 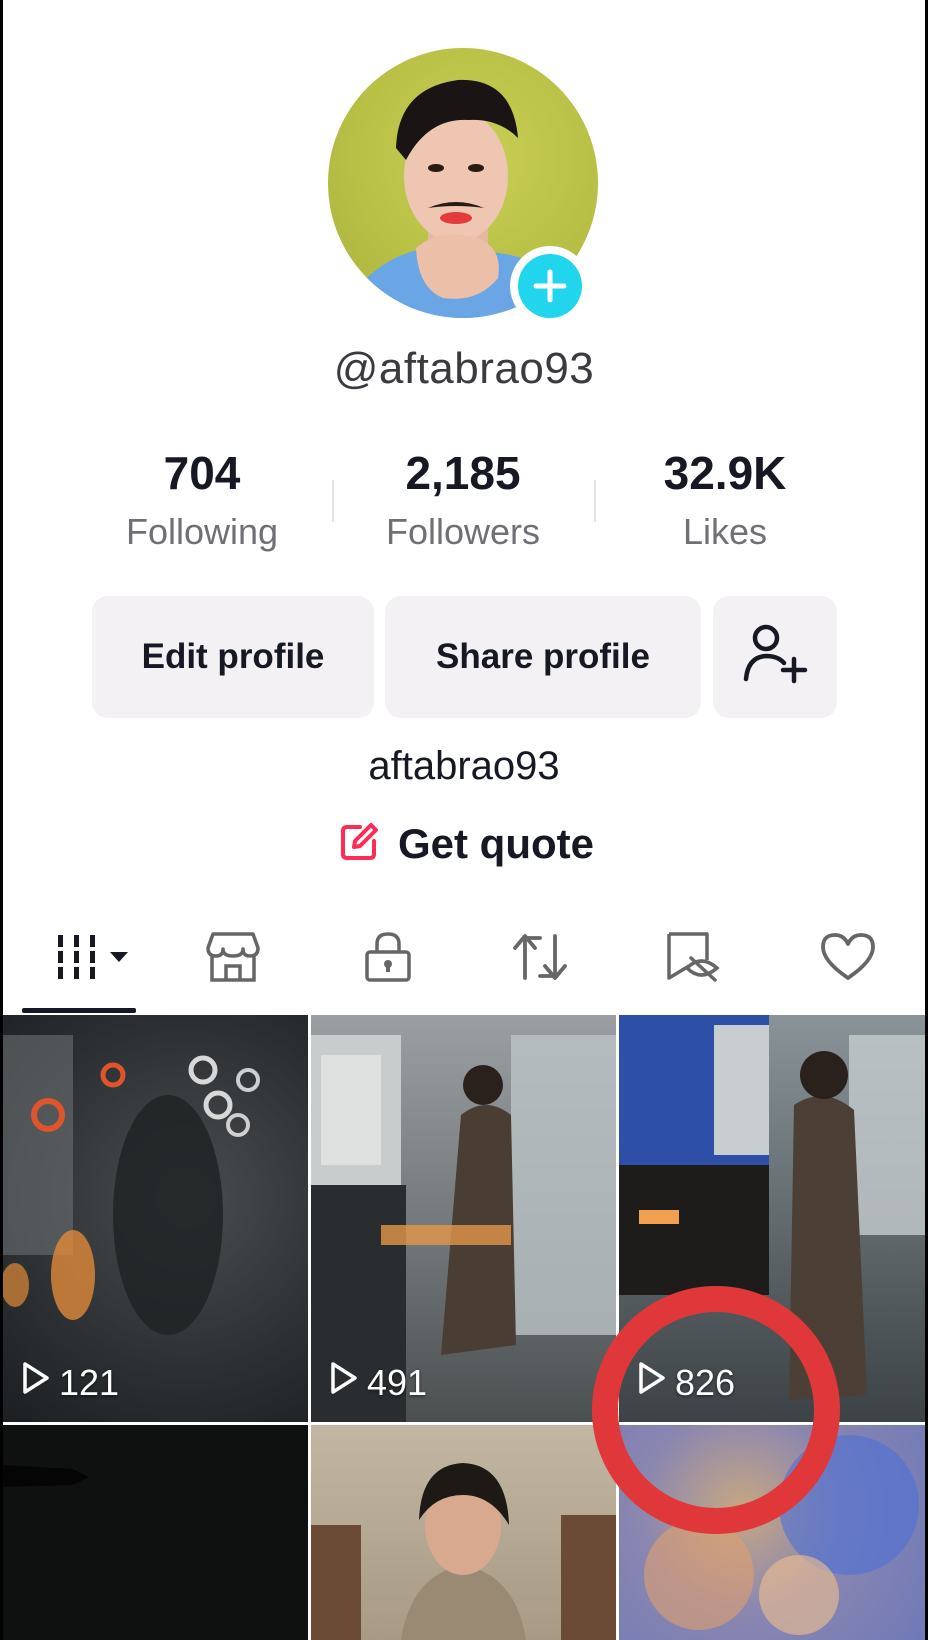 I want to click on lock-icon, so click(x=388, y=959).